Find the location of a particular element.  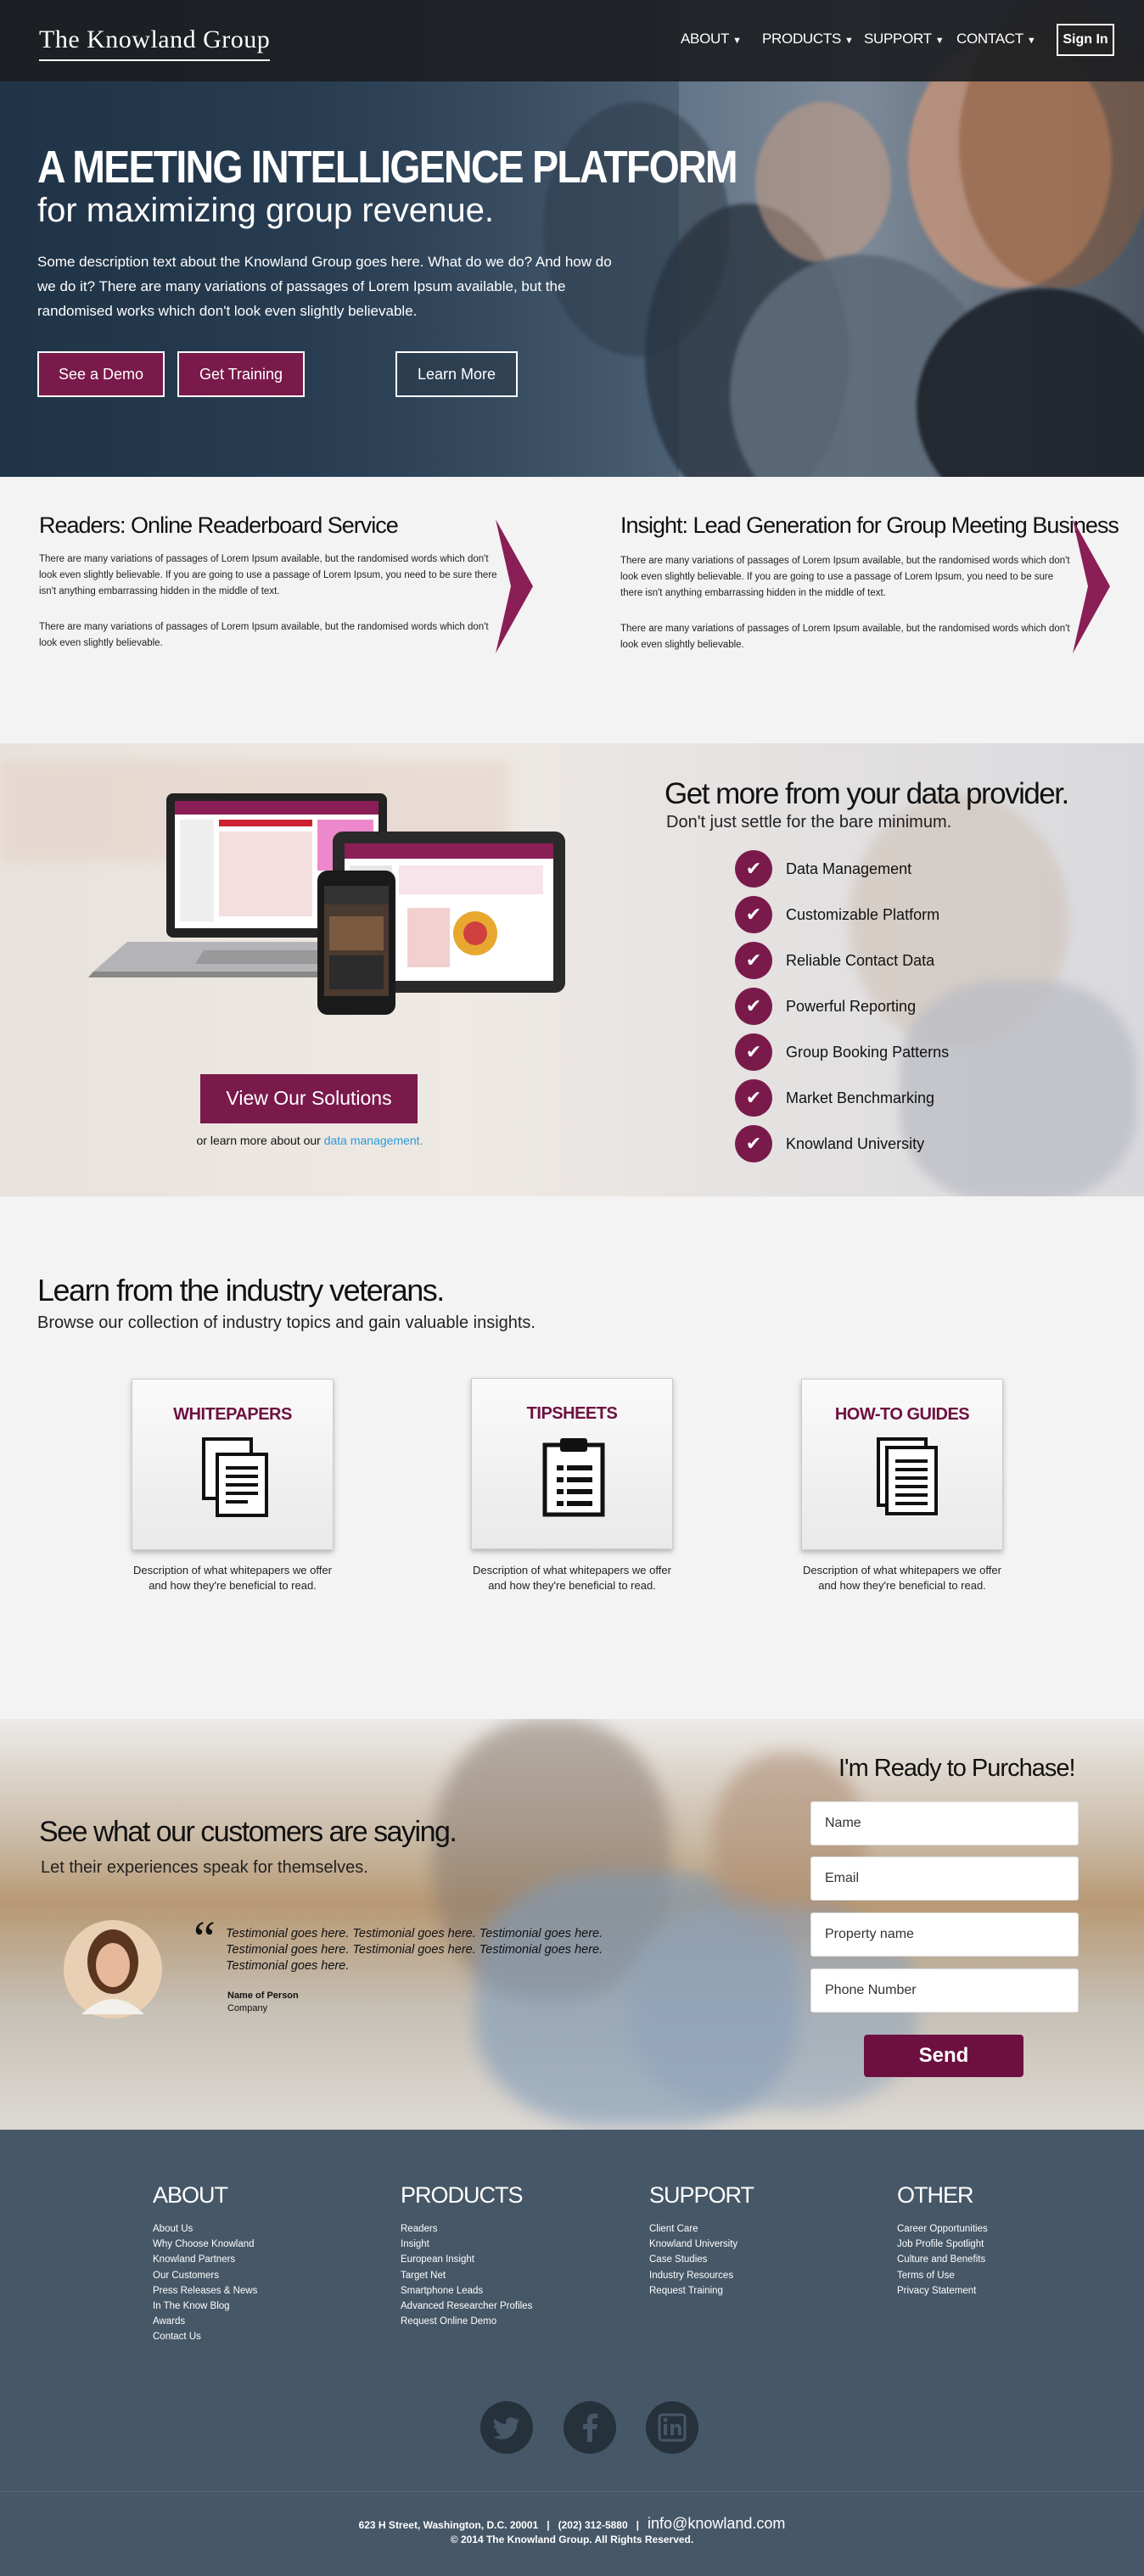

footer-link: Press Releases & News is located at coordinates (205, 2291).